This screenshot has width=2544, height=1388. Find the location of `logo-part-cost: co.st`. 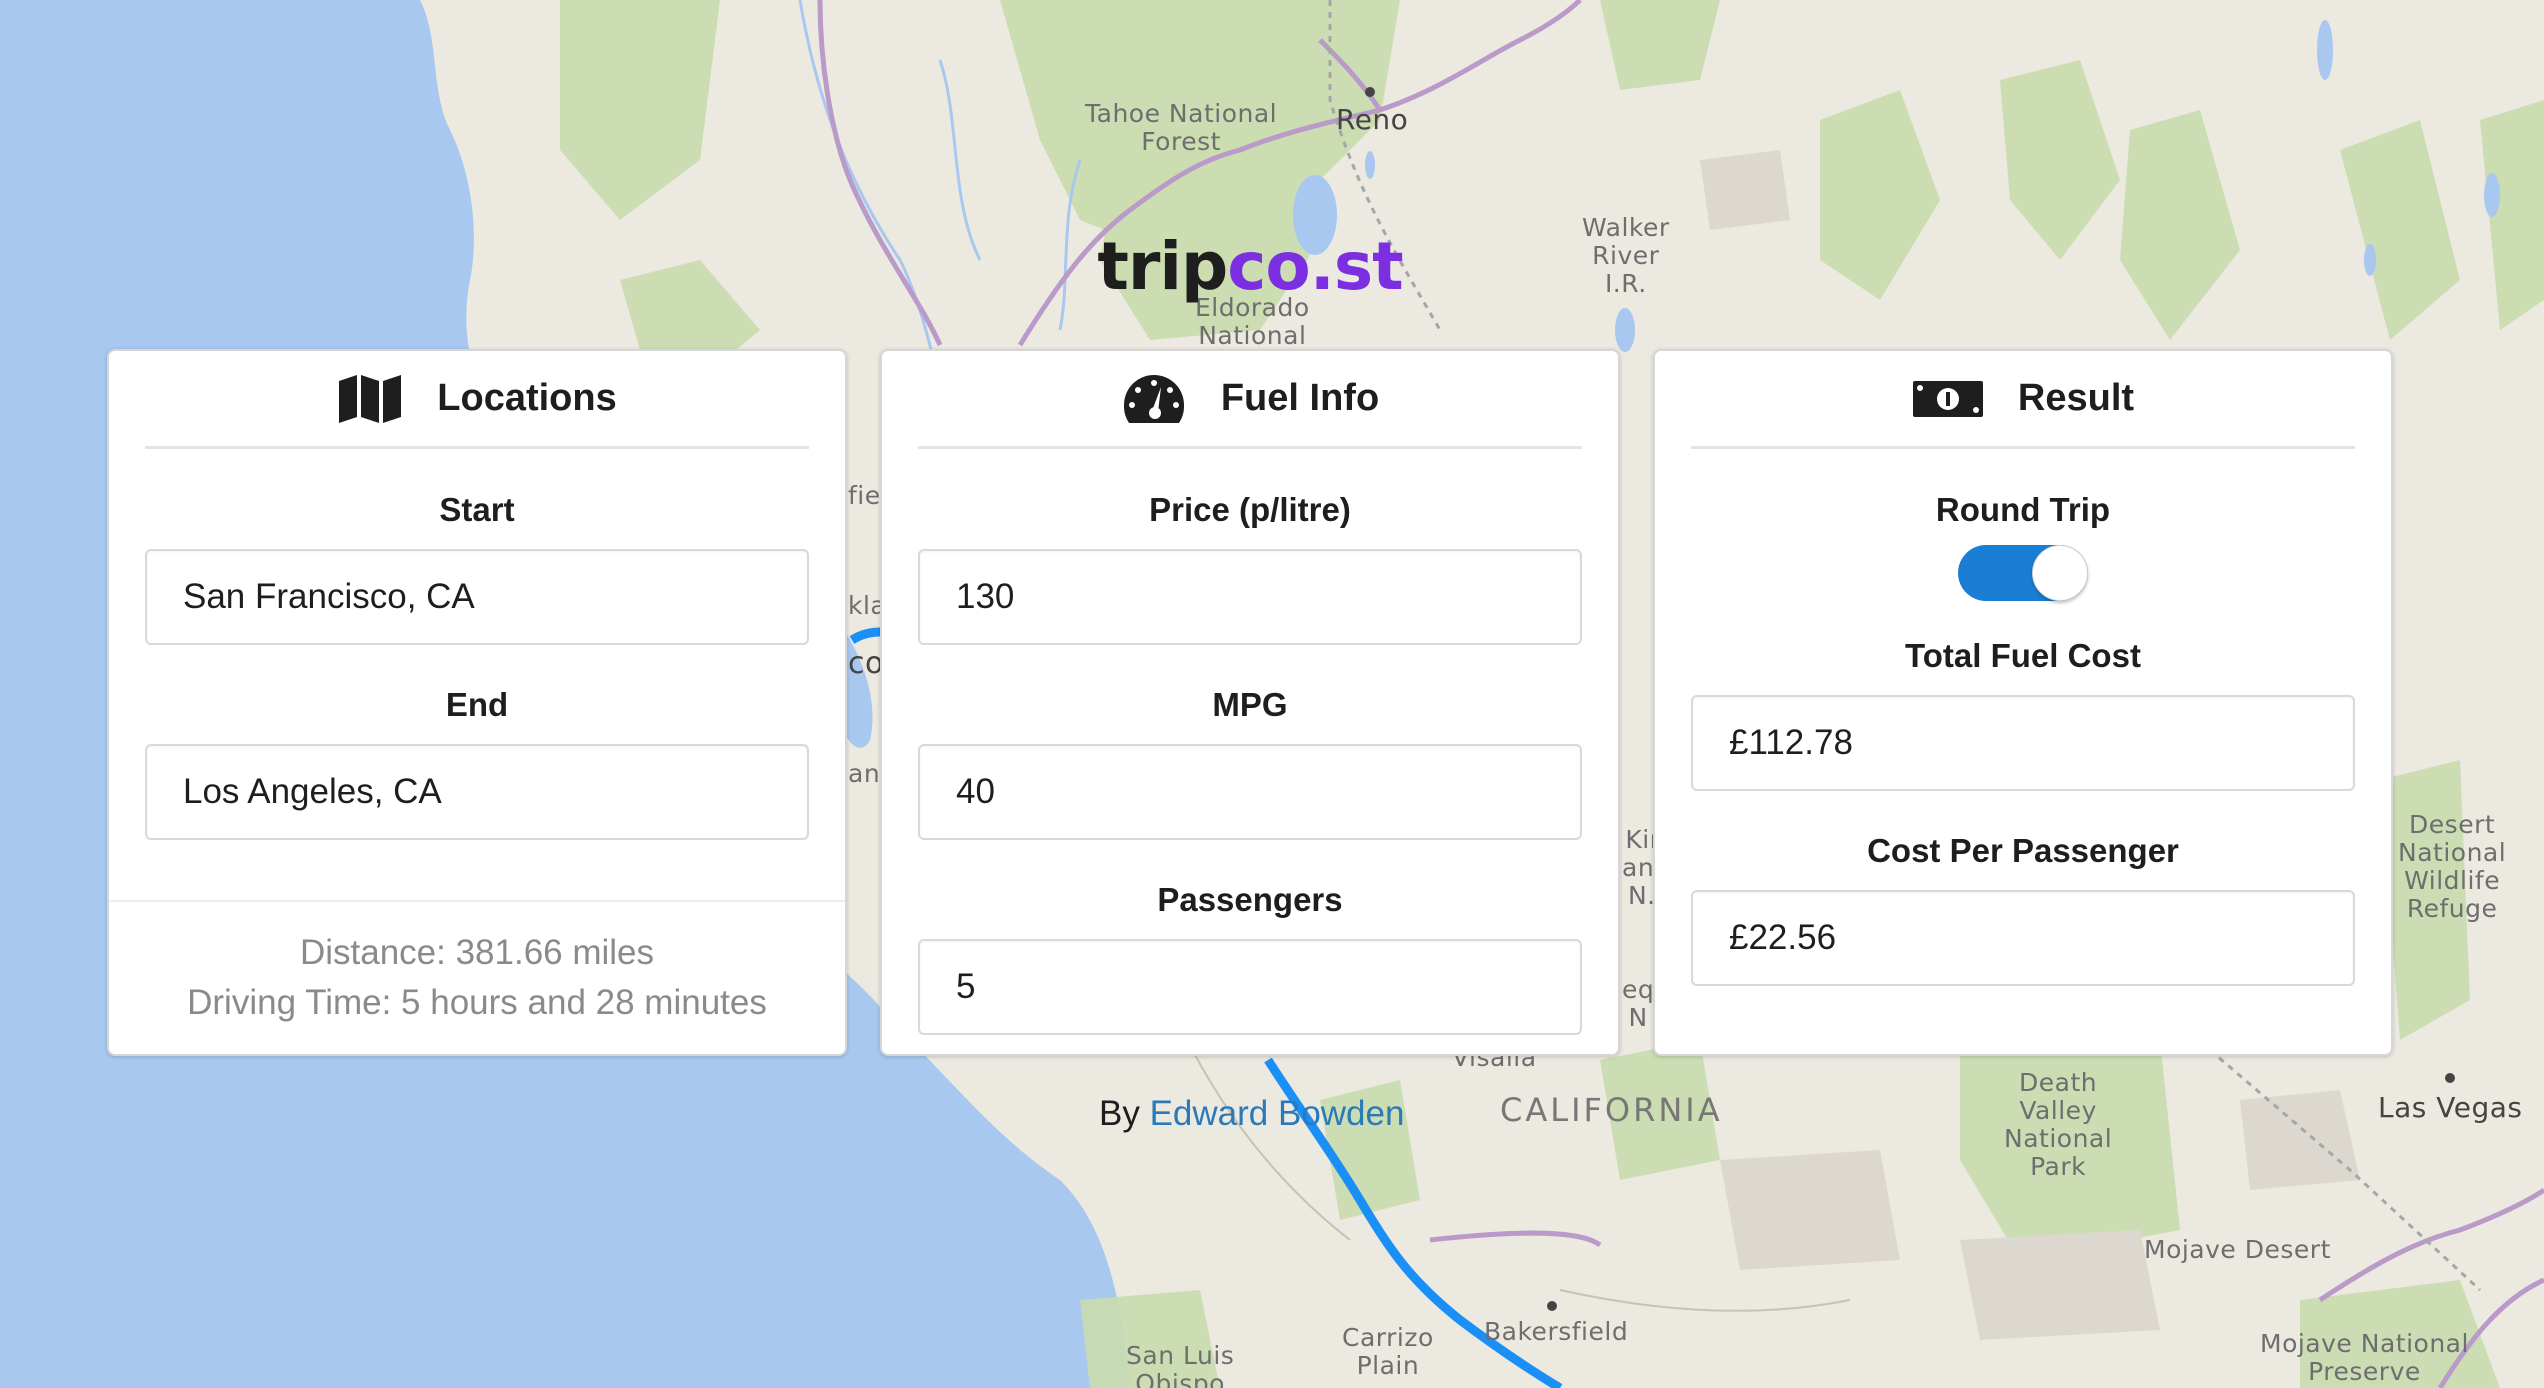

logo-part-cost: co.st is located at coordinates (1315, 266).